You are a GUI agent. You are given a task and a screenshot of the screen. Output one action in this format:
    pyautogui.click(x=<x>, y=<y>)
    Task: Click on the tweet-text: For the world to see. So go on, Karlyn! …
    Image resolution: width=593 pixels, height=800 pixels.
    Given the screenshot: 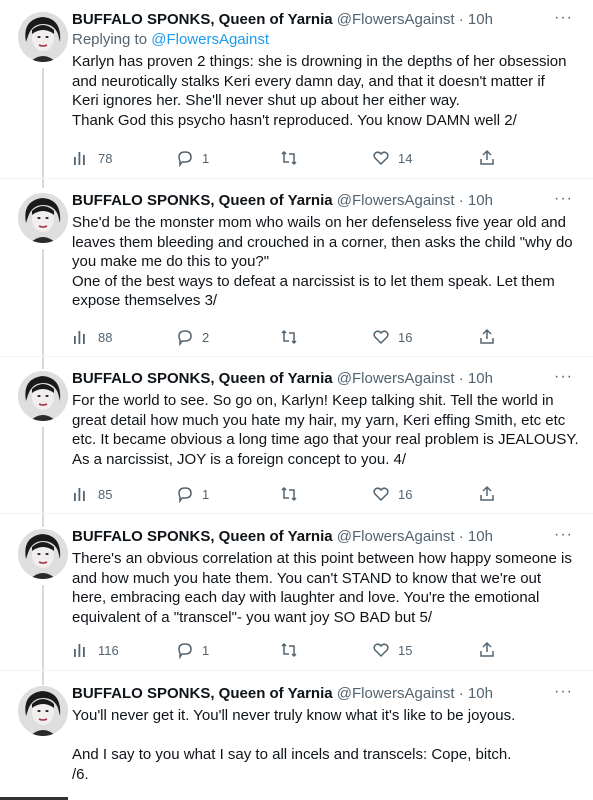 What is the action you would take?
    pyautogui.click(x=325, y=430)
    